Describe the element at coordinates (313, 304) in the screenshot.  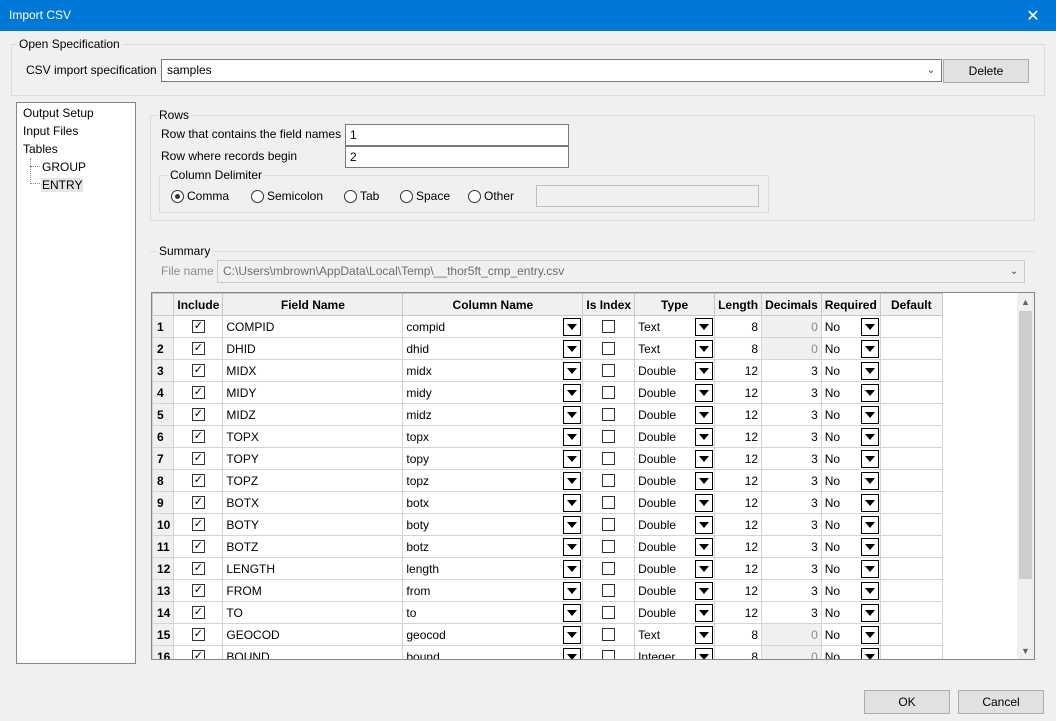
I see `header-field-name: Field Name` at that location.